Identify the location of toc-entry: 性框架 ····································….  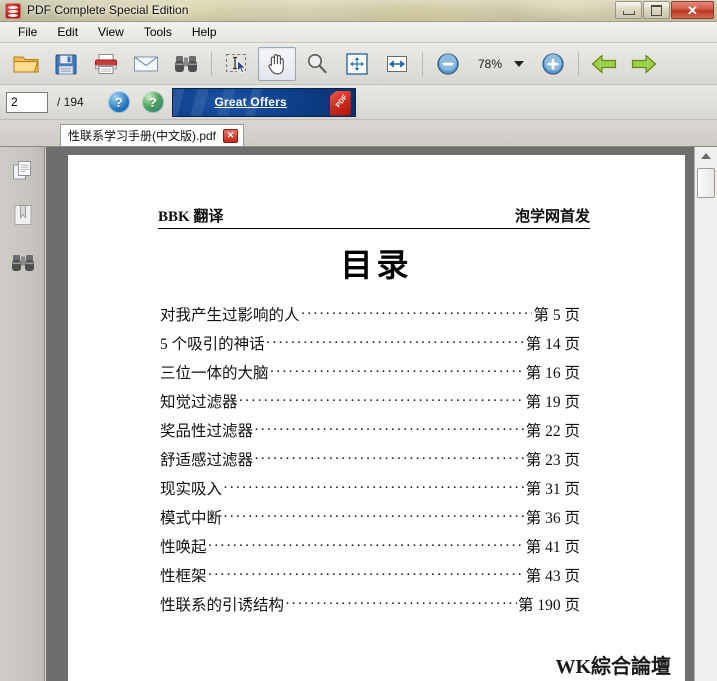
(370, 578).